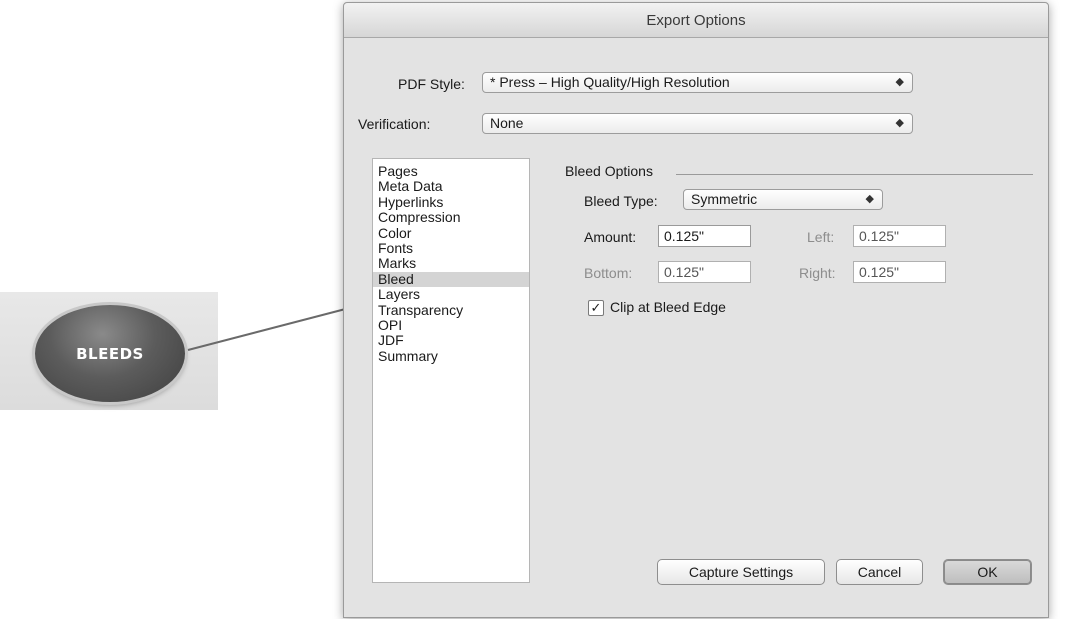  What do you see at coordinates (899, 272) in the screenshot?
I see `right-field: 0.125"` at bounding box center [899, 272].